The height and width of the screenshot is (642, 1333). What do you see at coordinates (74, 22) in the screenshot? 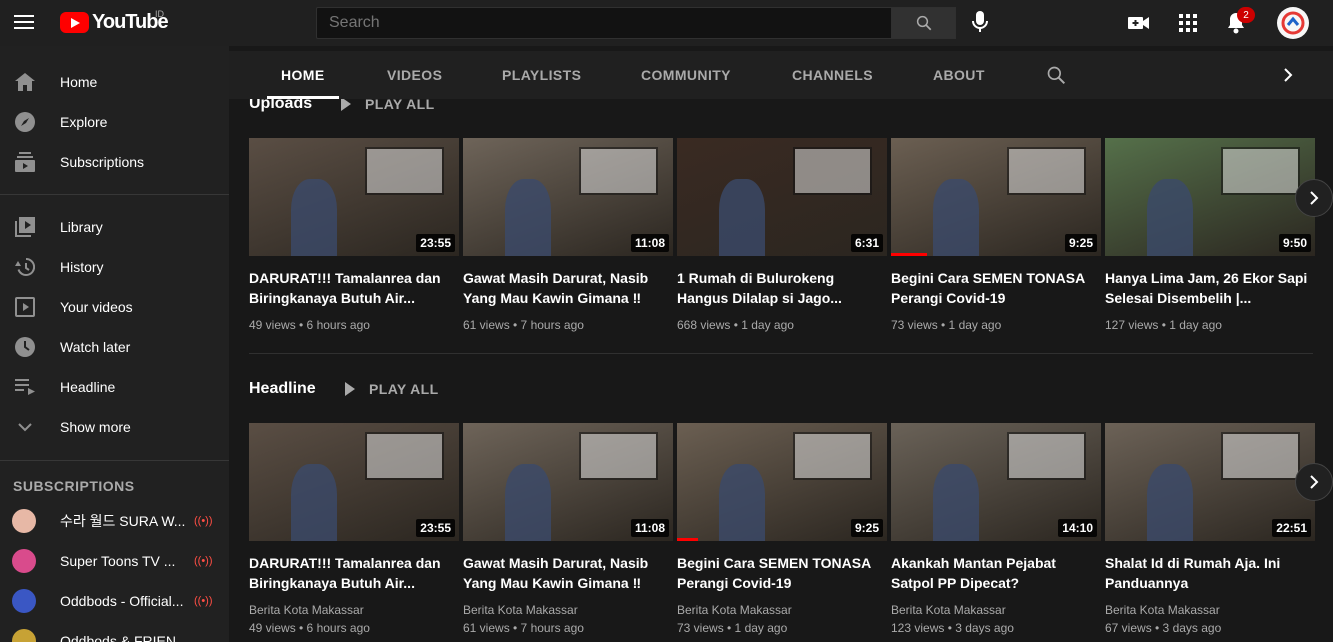
I see `youtube-play-icon` at bounding box center [74, 22].